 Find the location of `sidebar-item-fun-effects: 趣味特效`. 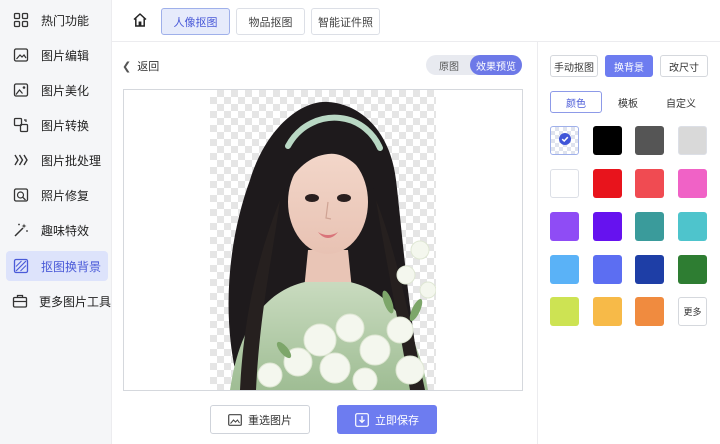

sidebar-item-fun-effects: 趣味特效 is located at coordinates (57, 230).